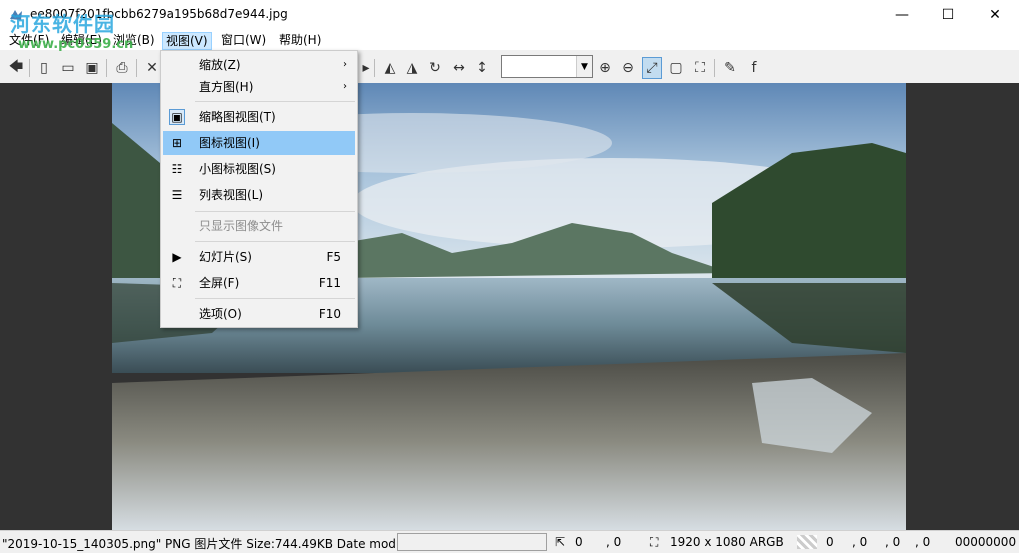 This screenshot has height=553, width=1019. What do you see at coordinates (654, 542) in the screenshot?
I see `dimensions-icon: ⛶` at bounding box center [654, 542].